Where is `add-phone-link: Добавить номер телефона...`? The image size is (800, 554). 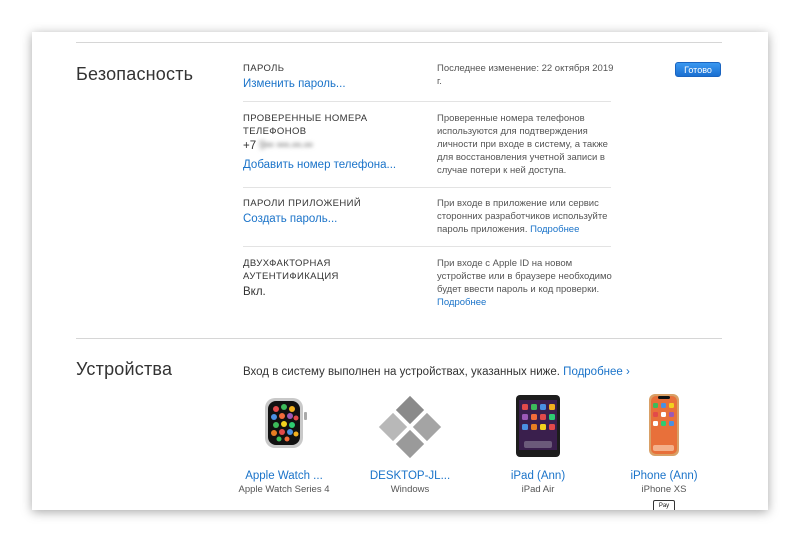
add-phone-link: Добавить номер телефона... is located at coordinates (319, 165).